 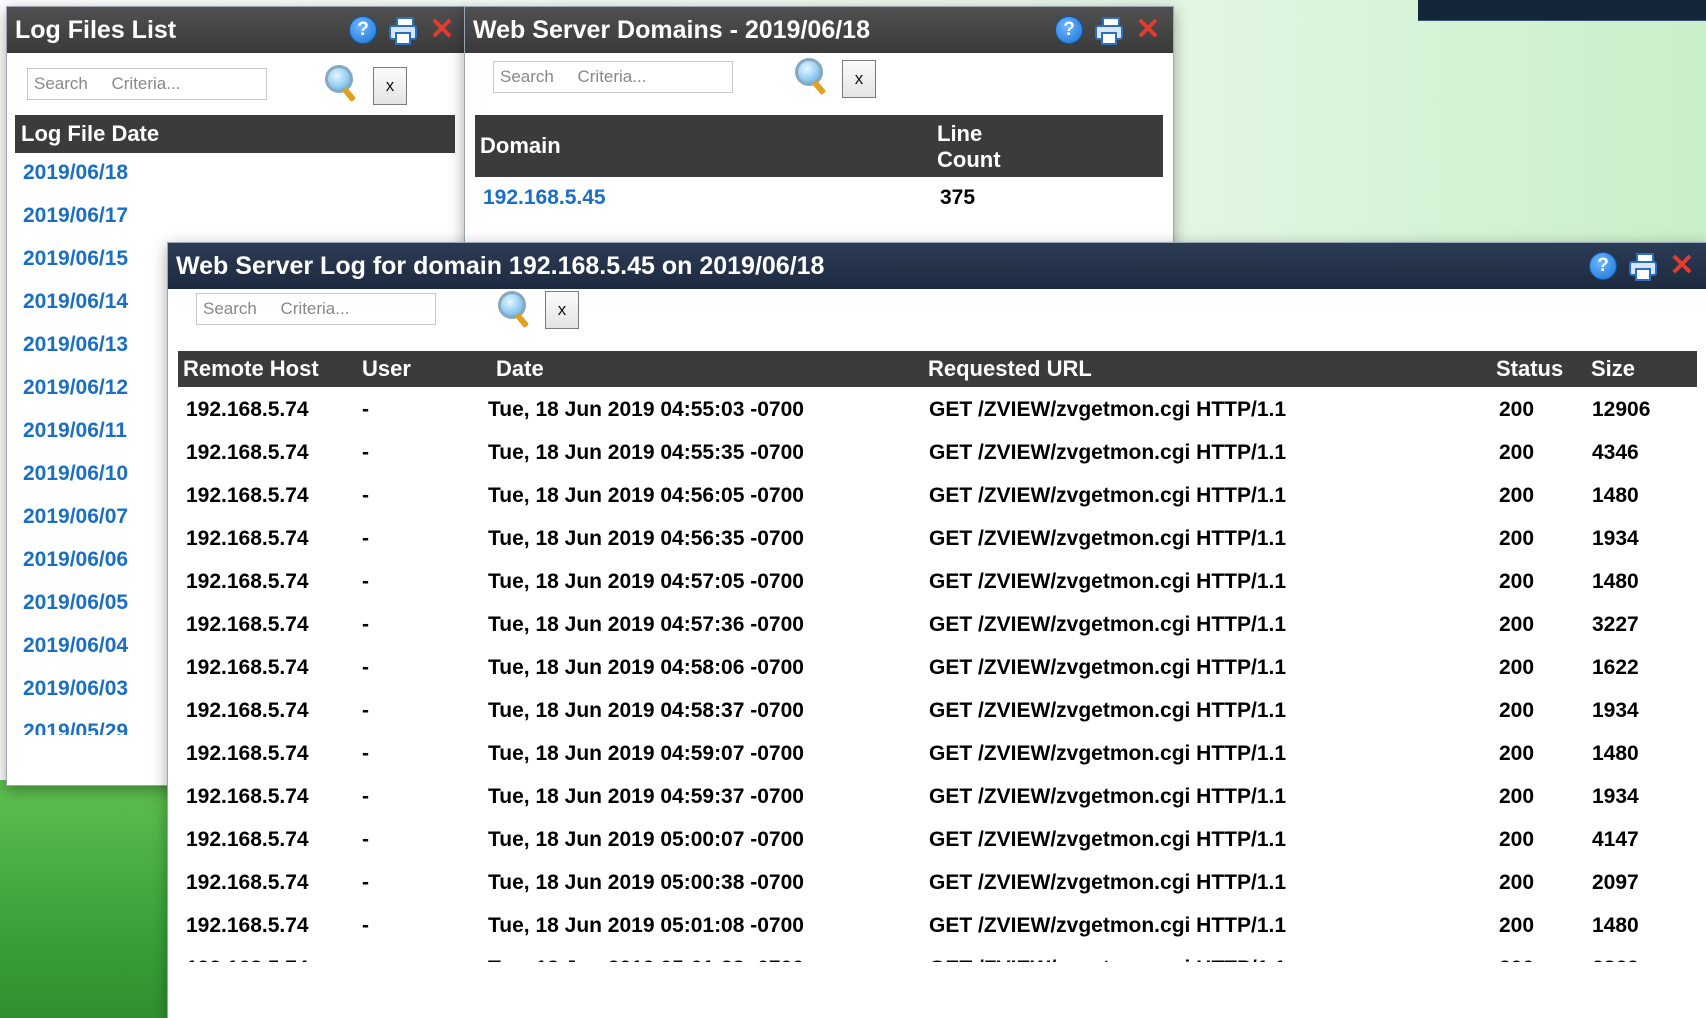 What do you see at coordinates (1615, 624) in the screenshot?
I see `size-cell: 3227` at bounding box center [1615, 624].